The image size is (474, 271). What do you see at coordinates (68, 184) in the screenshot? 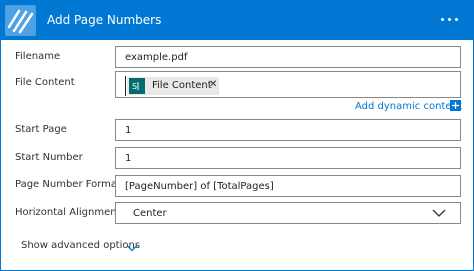
I see `page-number-format-label: Page Number Format` at bounding box center [68, 184].